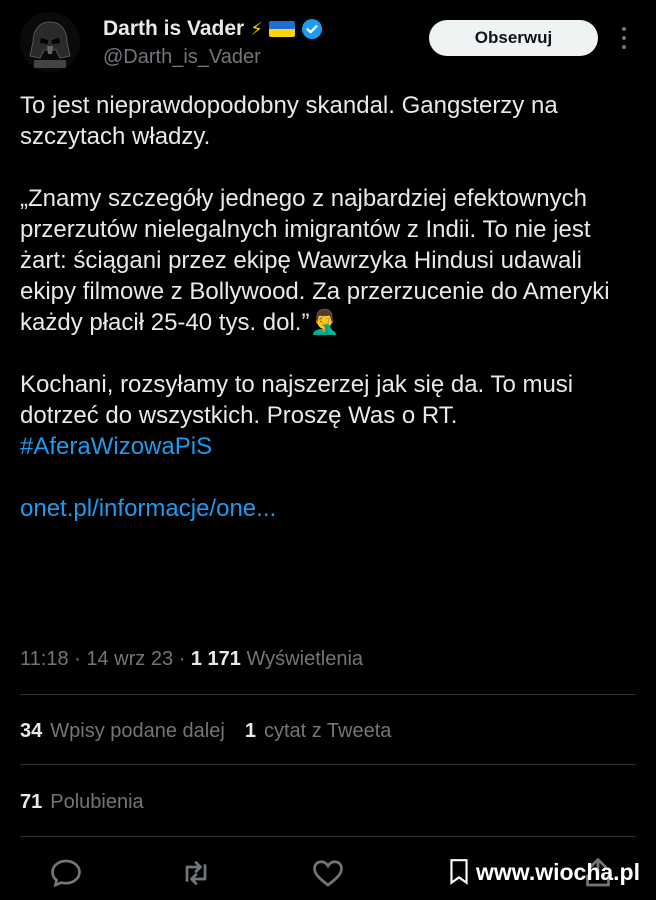  What do you see at coordinates (513, 38) in the screenshot?
I see `follow-button: Obserwuj` at bounding box center [513, 38].